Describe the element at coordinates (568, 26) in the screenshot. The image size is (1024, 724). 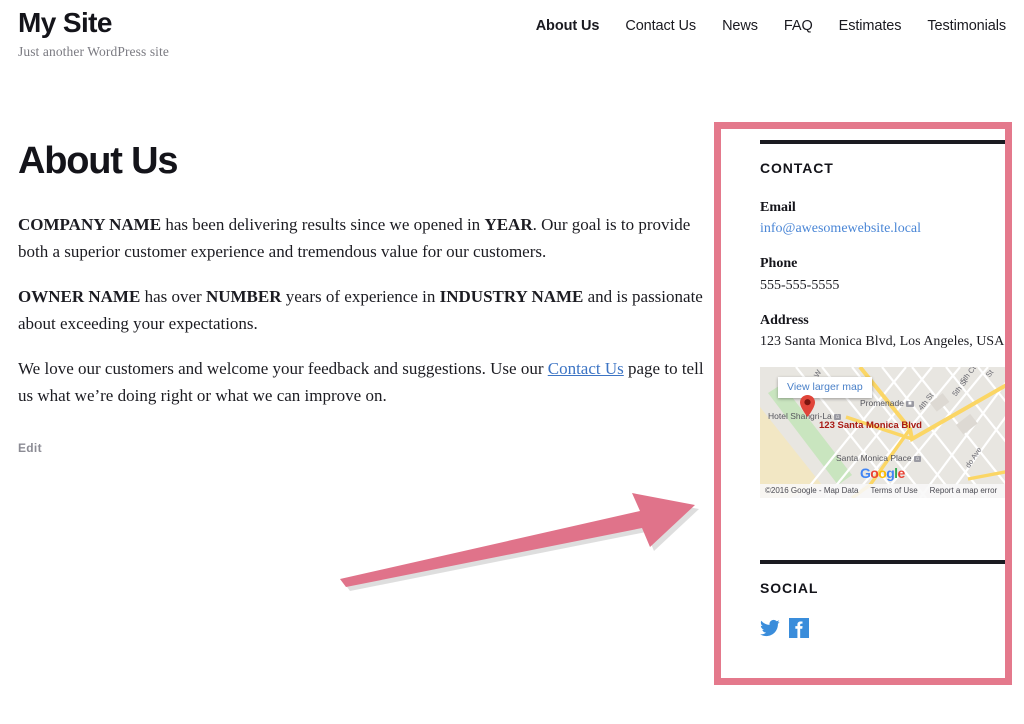
I see `nav-item-about-us: About Us` at that location.